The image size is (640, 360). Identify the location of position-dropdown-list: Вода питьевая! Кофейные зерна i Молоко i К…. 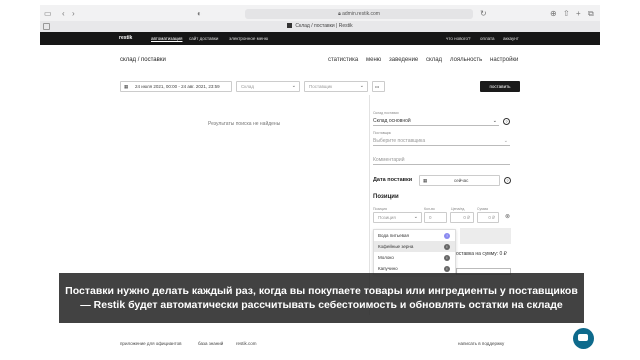
(414, 252).